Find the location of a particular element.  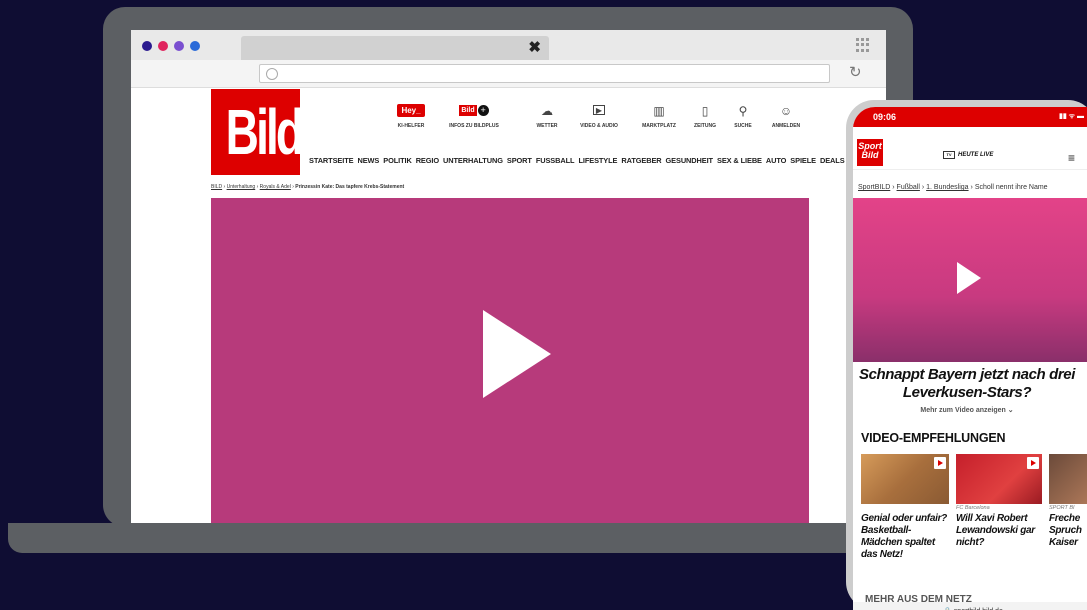

nav-item-politik: POLITIK is located at coordinates (397, 160).